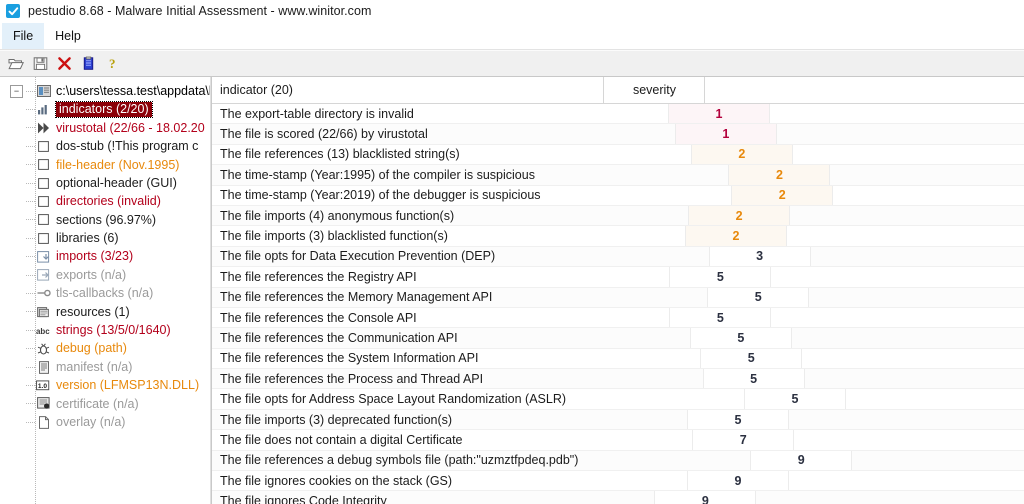 This screenshot has height=504, width=1024. Describe the element at coordinates (618, 277) in the screenshot. I see `table-row: The file references the Registry API 5` at that location.